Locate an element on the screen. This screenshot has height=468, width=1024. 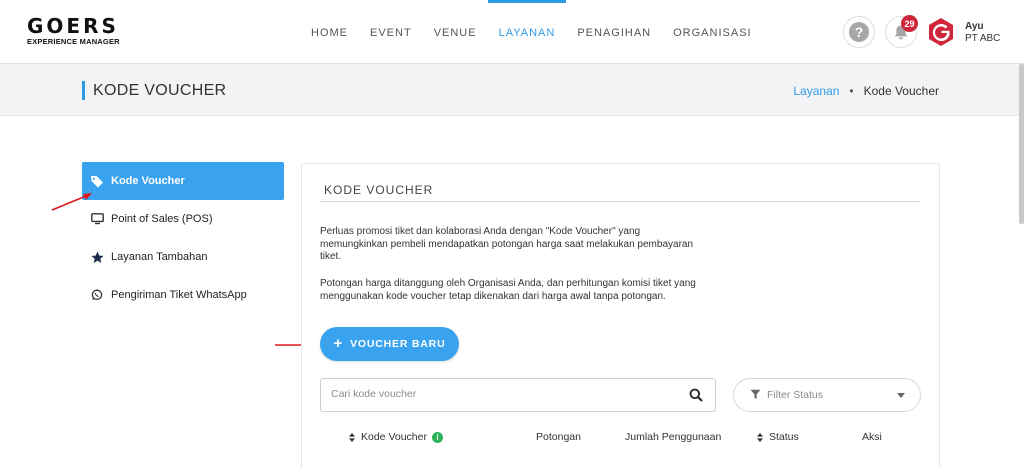
nav-penagihan: PENAGIHAN is located at coordinates (614, 32).